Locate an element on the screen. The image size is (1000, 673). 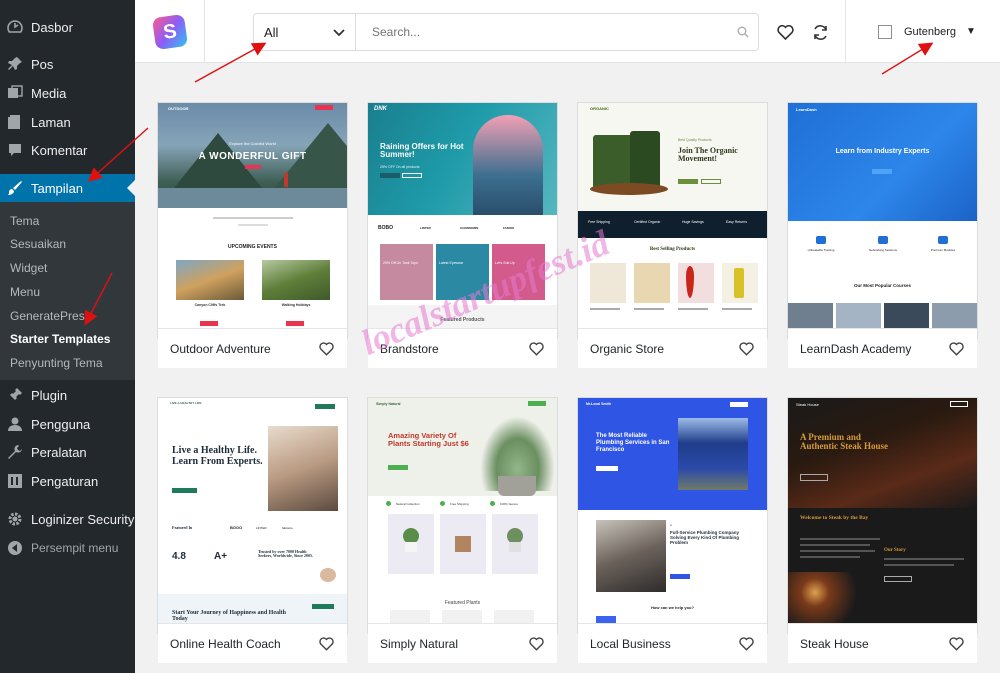
menu-label: Pengguna is located at coordinates (61, 424).